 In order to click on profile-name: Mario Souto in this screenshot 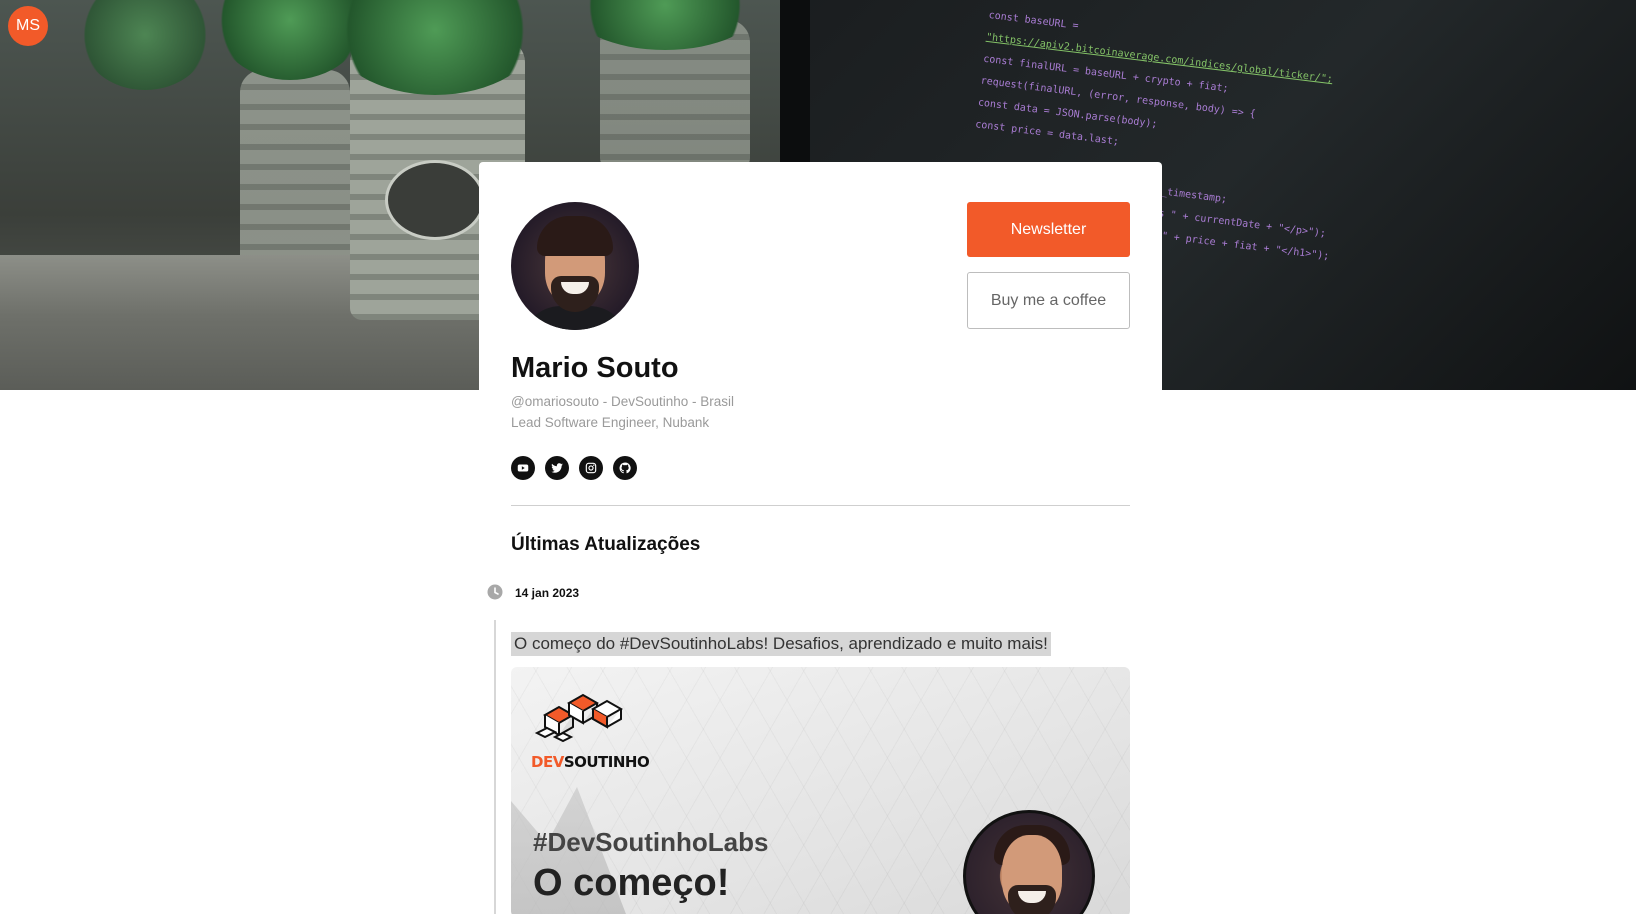, I will do `click(595, 368)`.